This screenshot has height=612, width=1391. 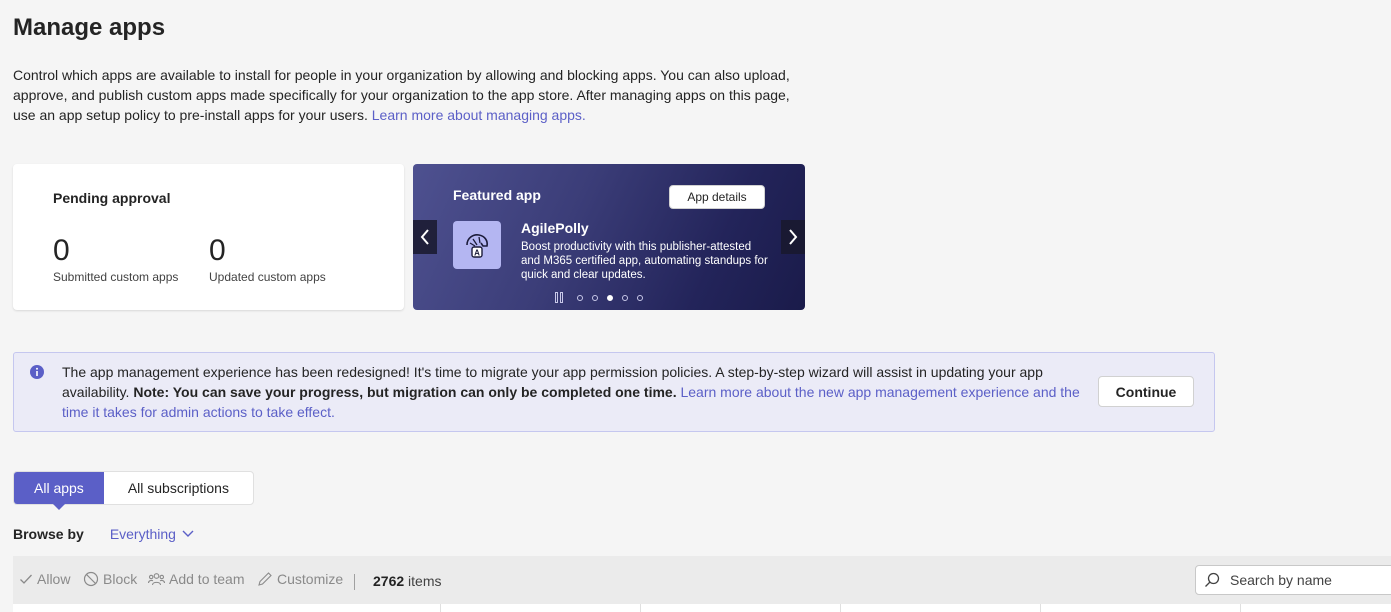 I want to click on pause-icon, so click(x=561, y=298).